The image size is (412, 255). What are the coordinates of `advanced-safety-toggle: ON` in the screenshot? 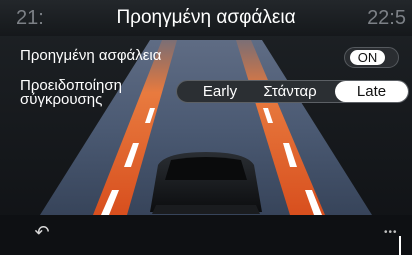 It's located at (371, 57).